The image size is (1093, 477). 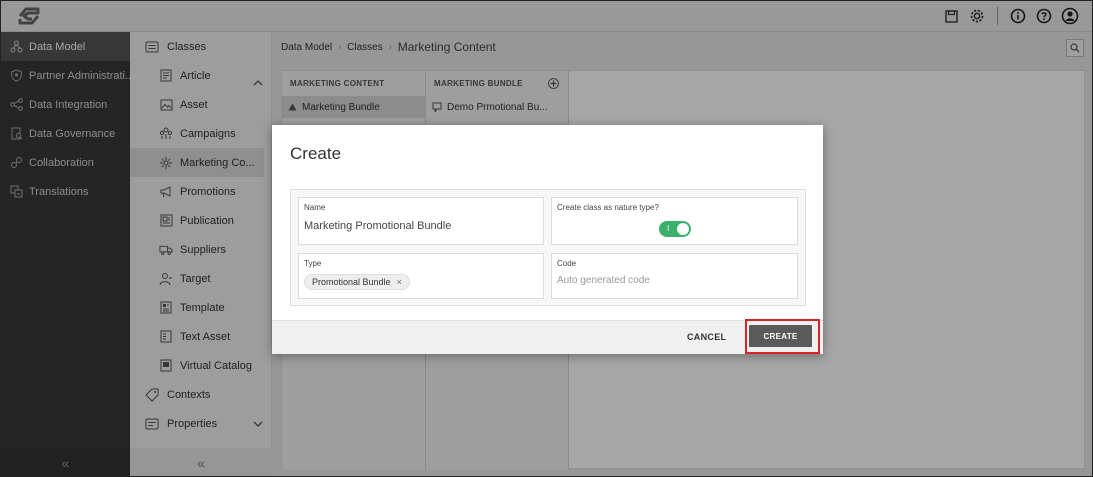 I want to click on code-label: Code, so click(x=567, y=263).